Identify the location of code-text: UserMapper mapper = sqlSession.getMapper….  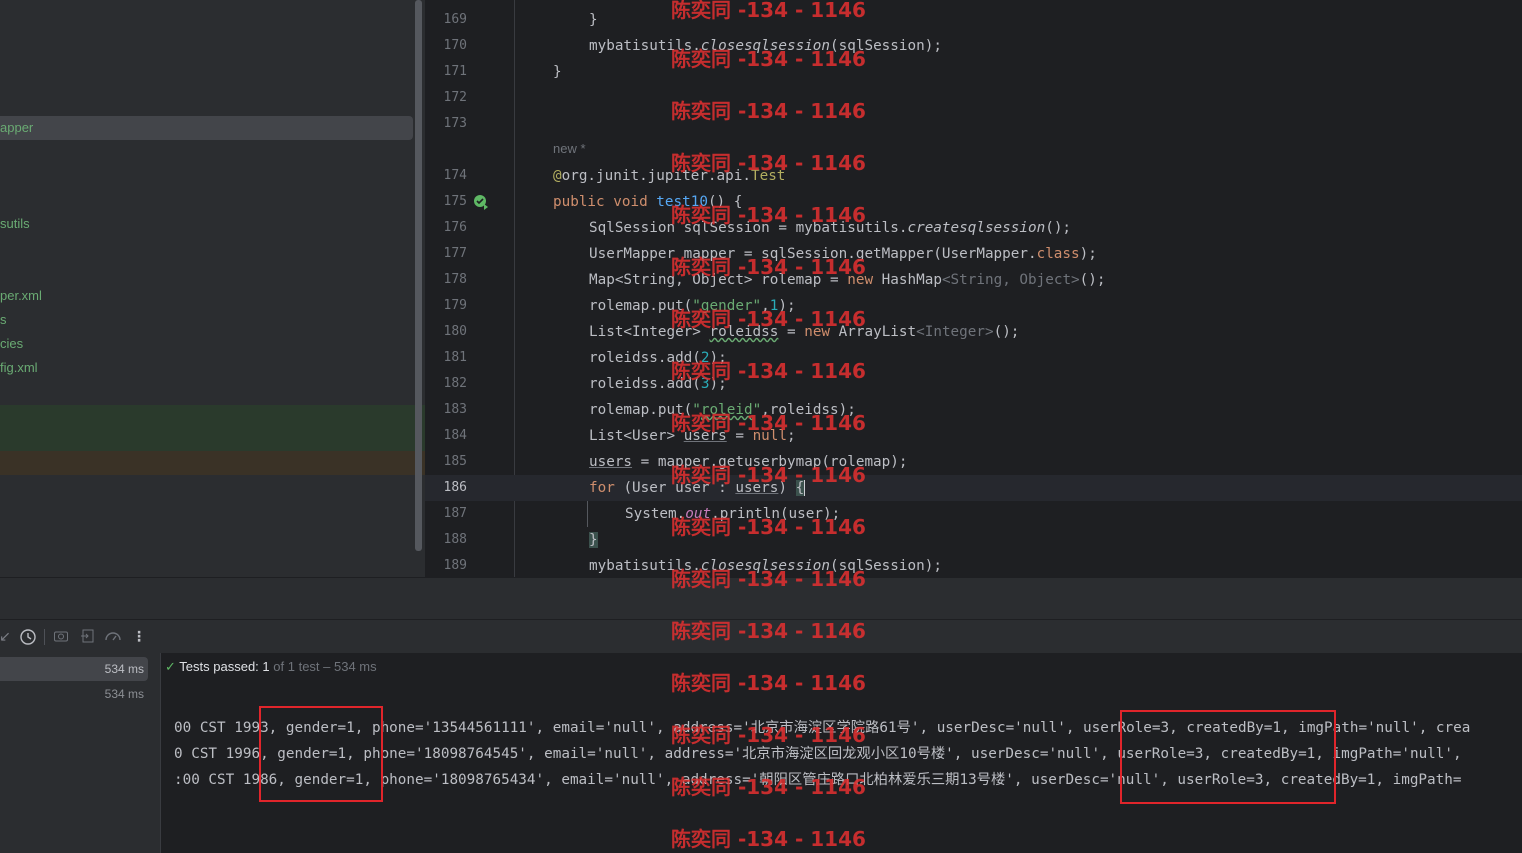
(843, 254).